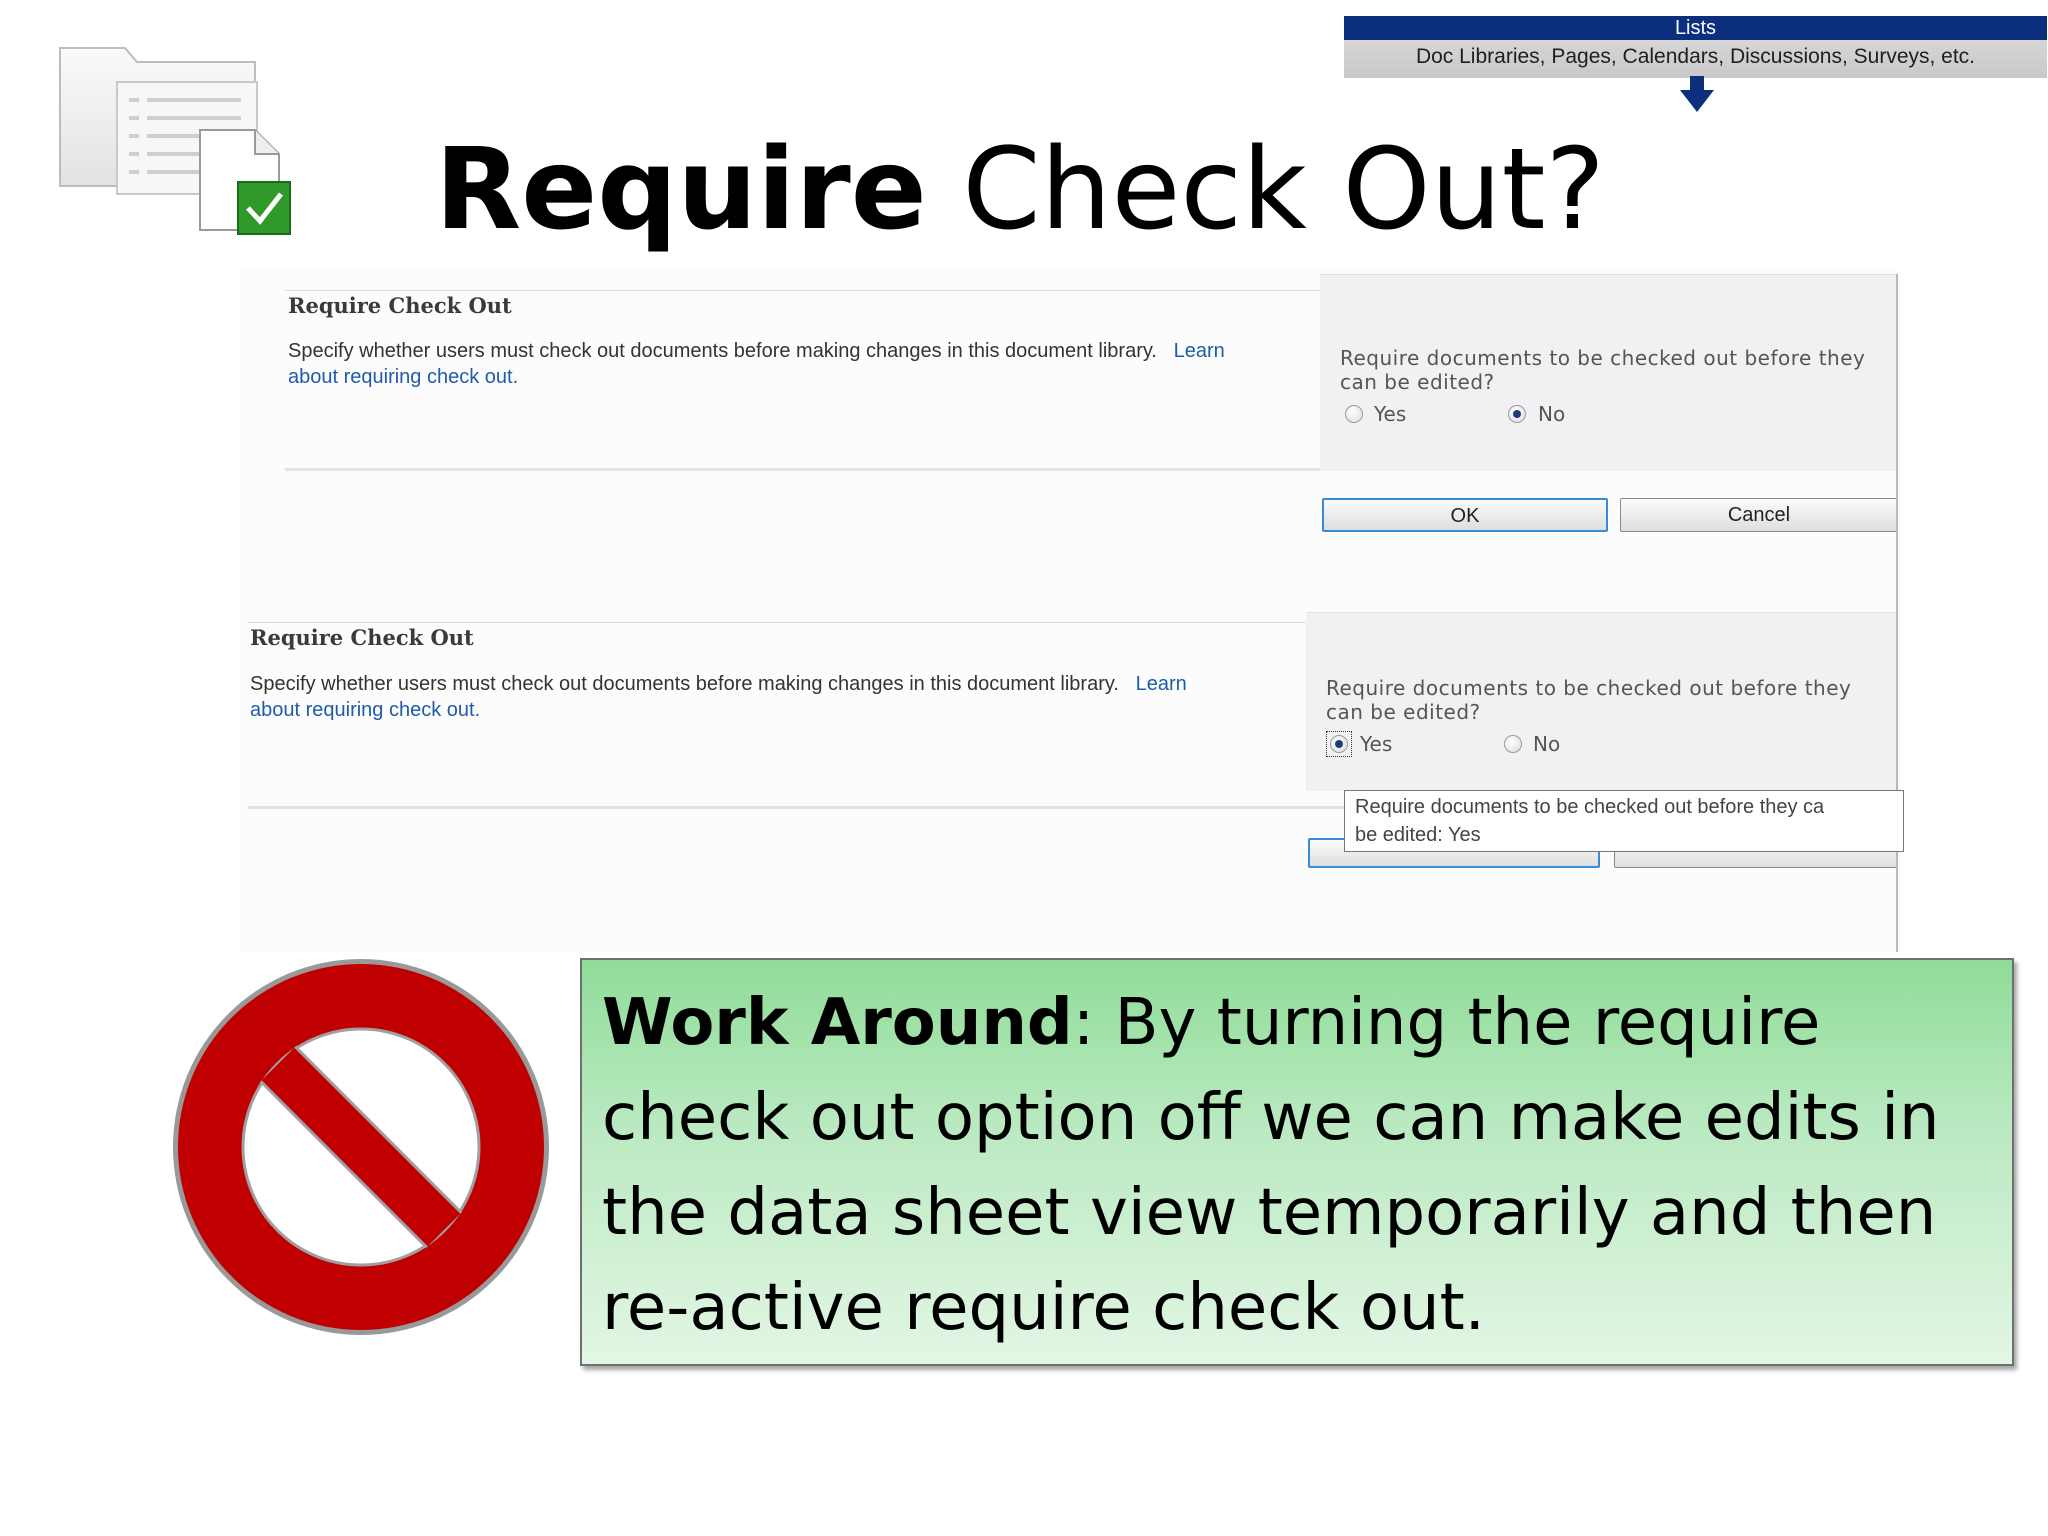 The height and width of the screenshot is (1536, 2048). I want to click on title-rest: Check Out?, so click(1265, 190).